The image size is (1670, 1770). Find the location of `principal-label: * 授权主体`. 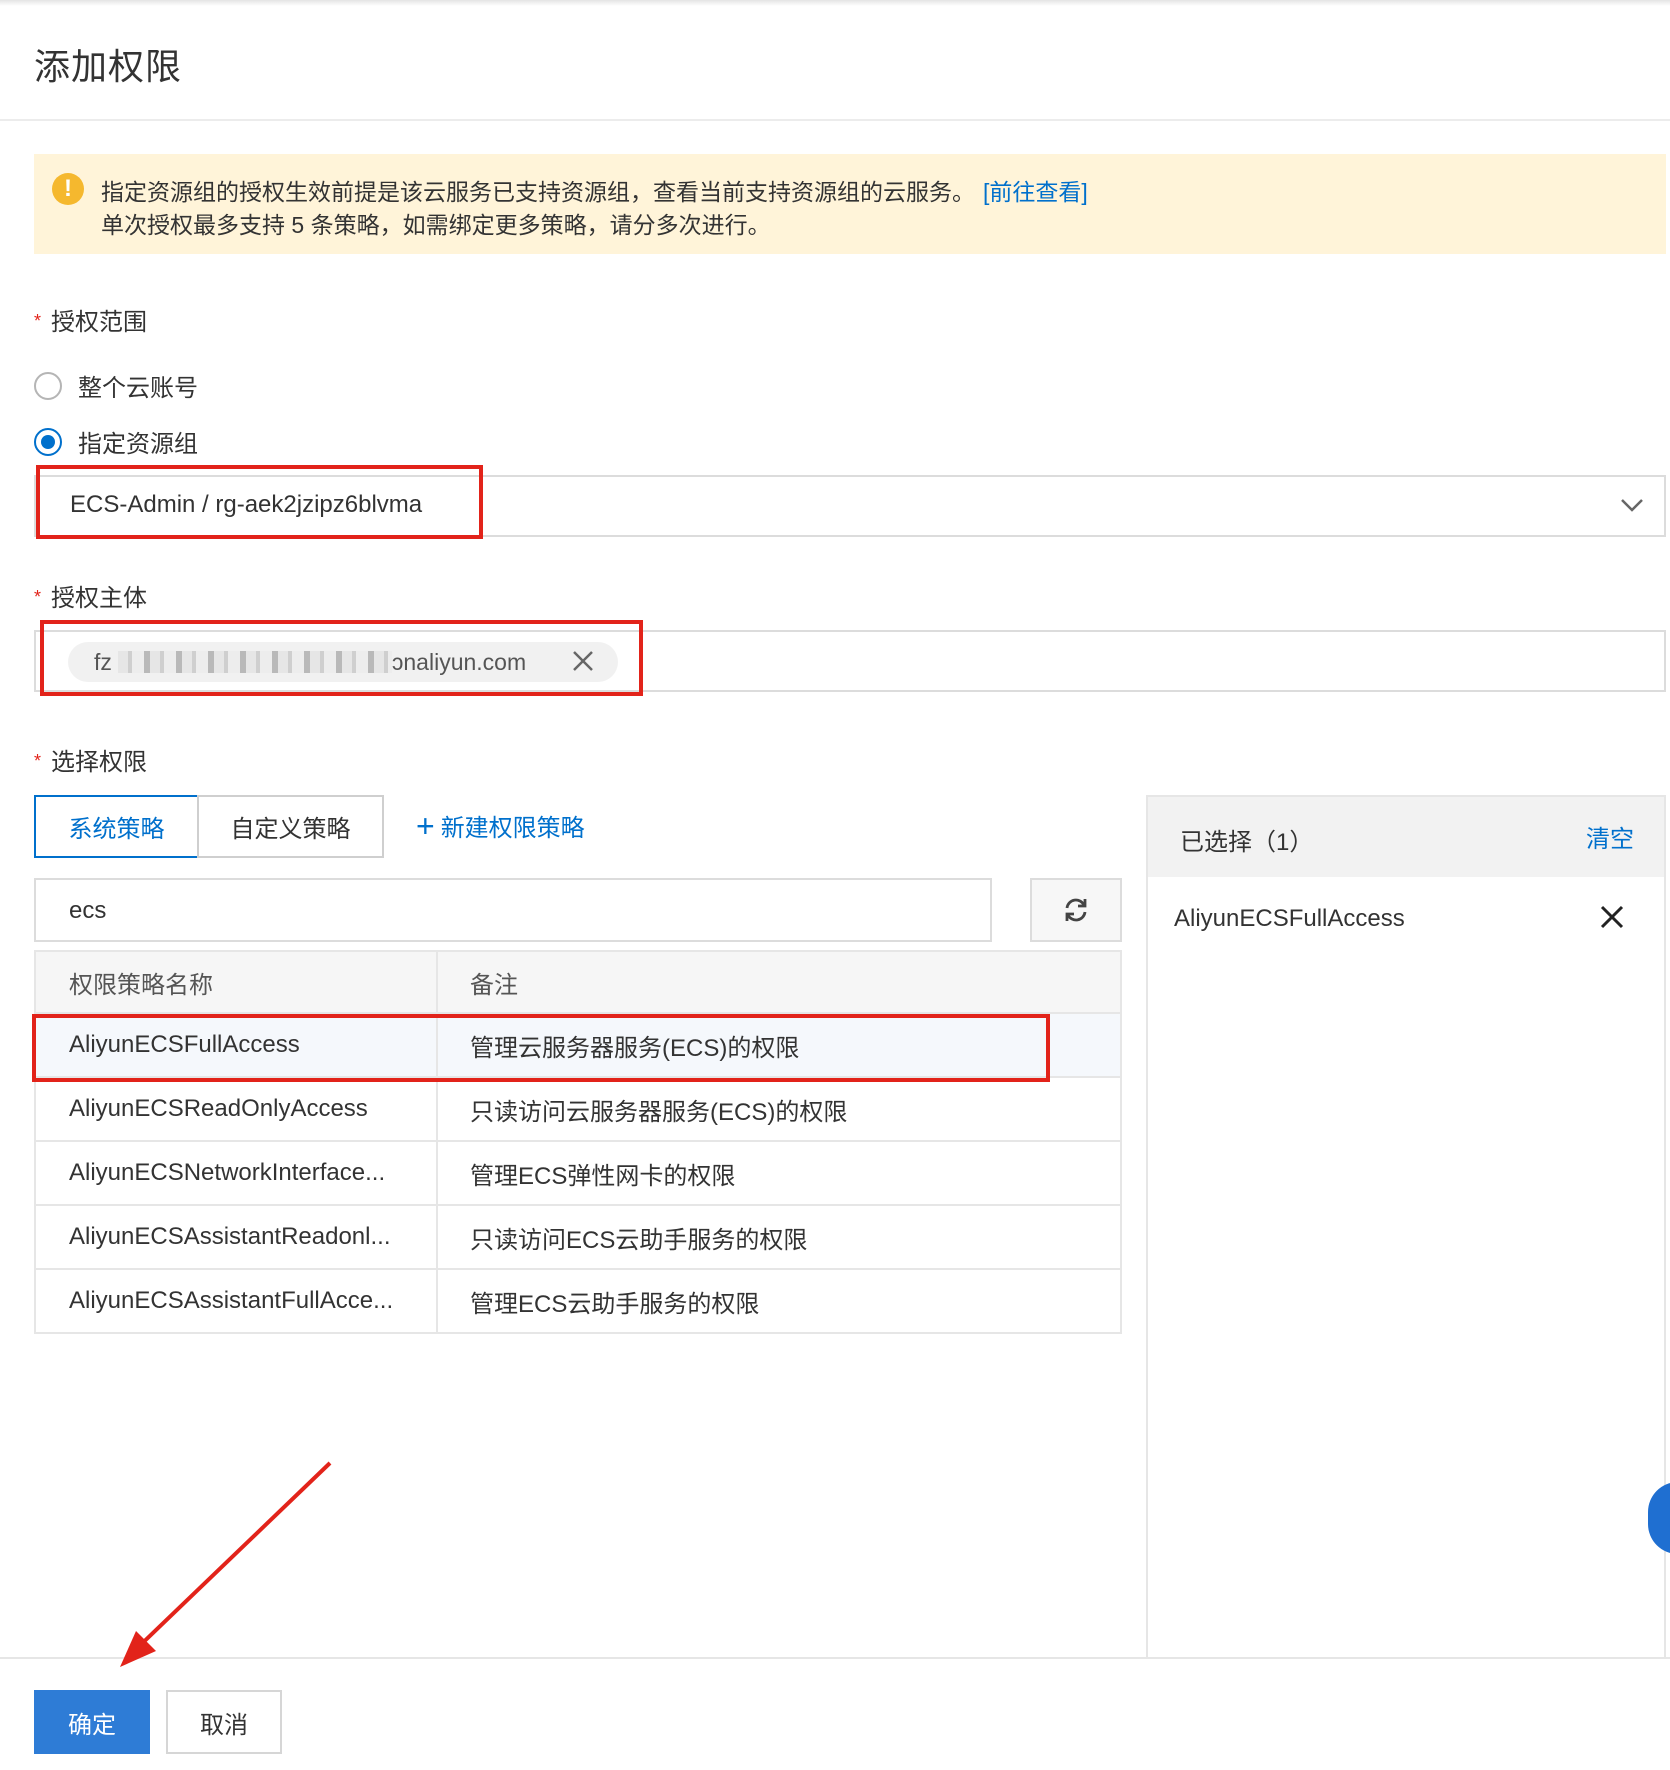

principal-label: * 授权主体 is located at coordinates (90, 595).